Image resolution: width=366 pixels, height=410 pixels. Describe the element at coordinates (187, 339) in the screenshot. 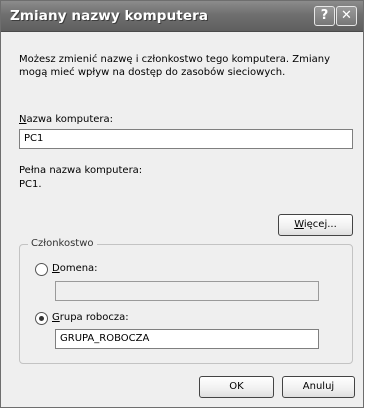

I see `workgroup-input: GRUPA_ROBOCZA` at that location.